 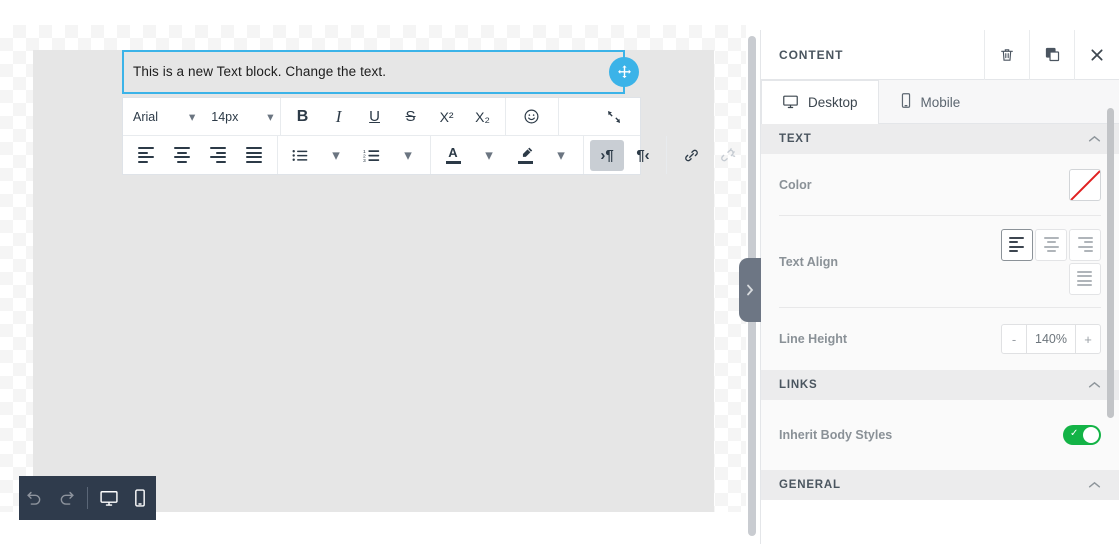 I want to click on section-header-text: TEXT, so click(x=940, y=139).